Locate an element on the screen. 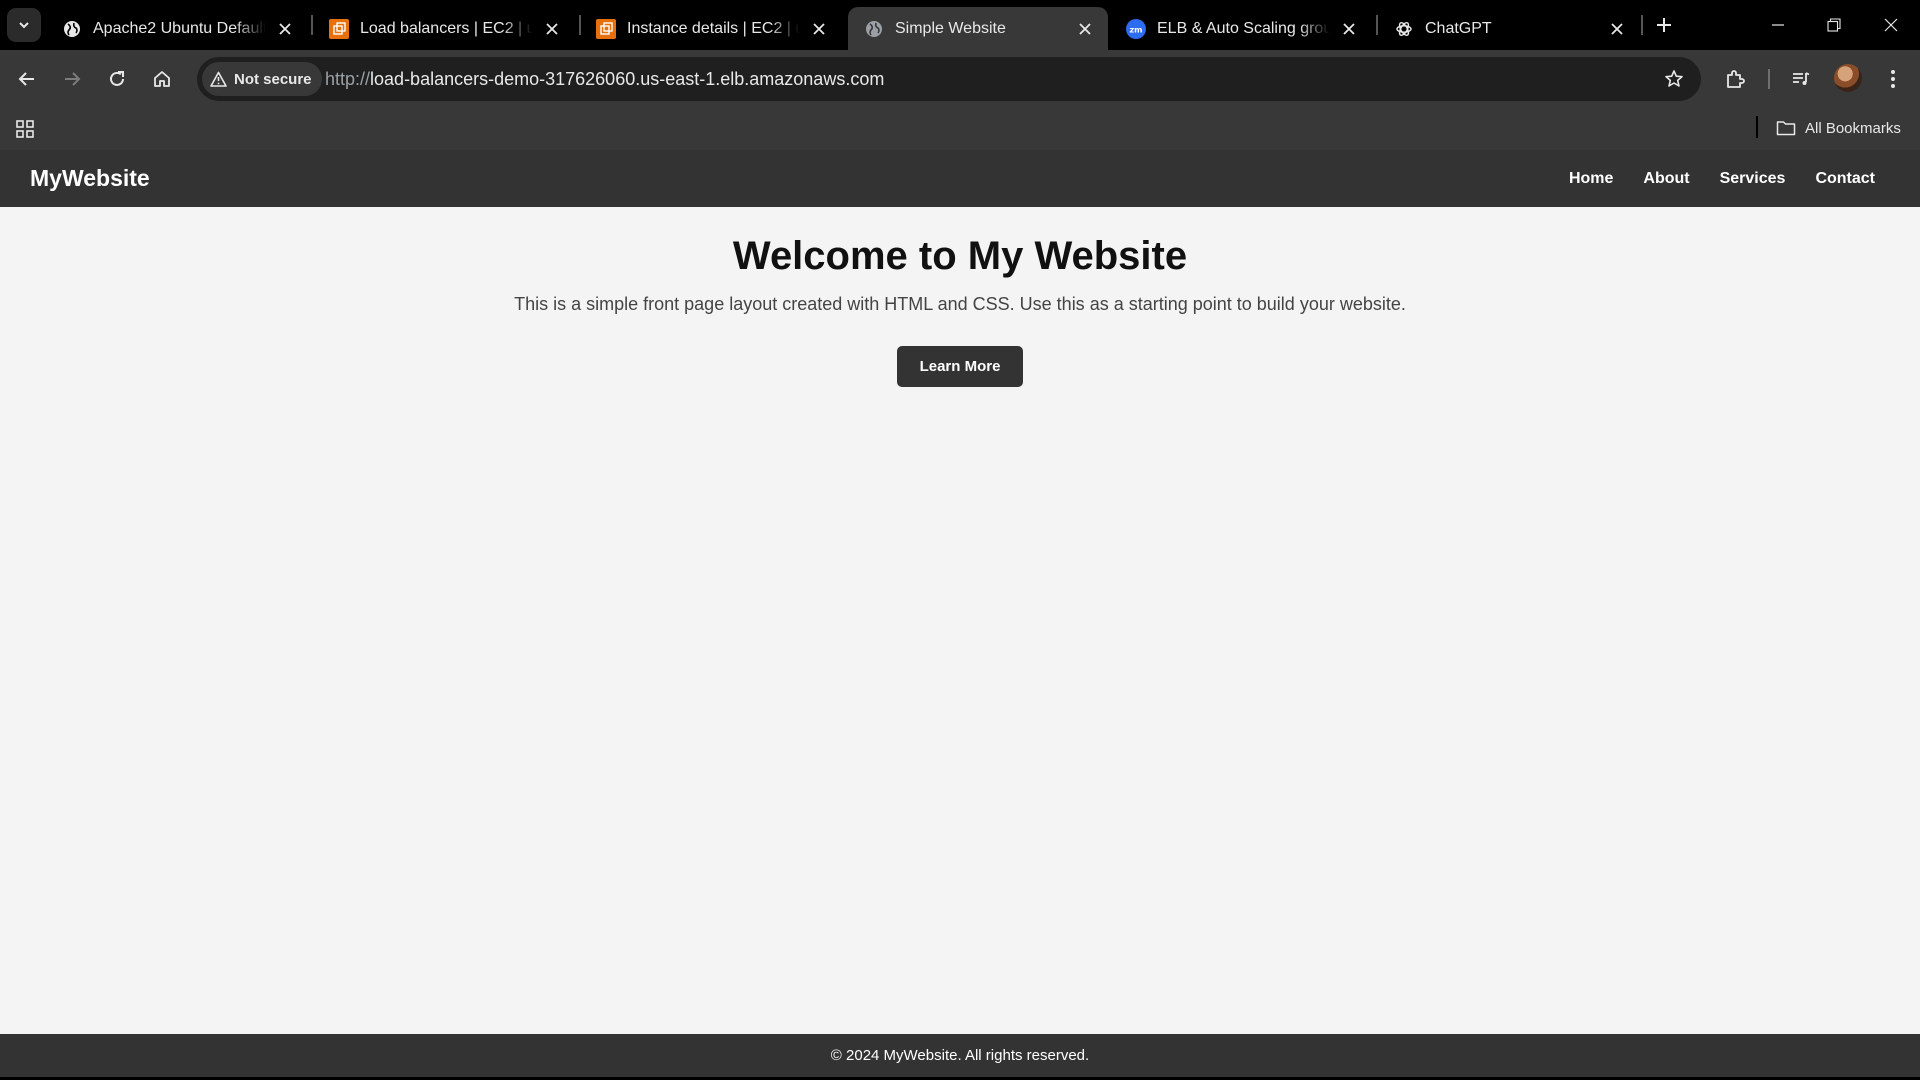 This screenshot has width=1920, height=1080. nav-about-link: About is located at coordinates (1666, 179).